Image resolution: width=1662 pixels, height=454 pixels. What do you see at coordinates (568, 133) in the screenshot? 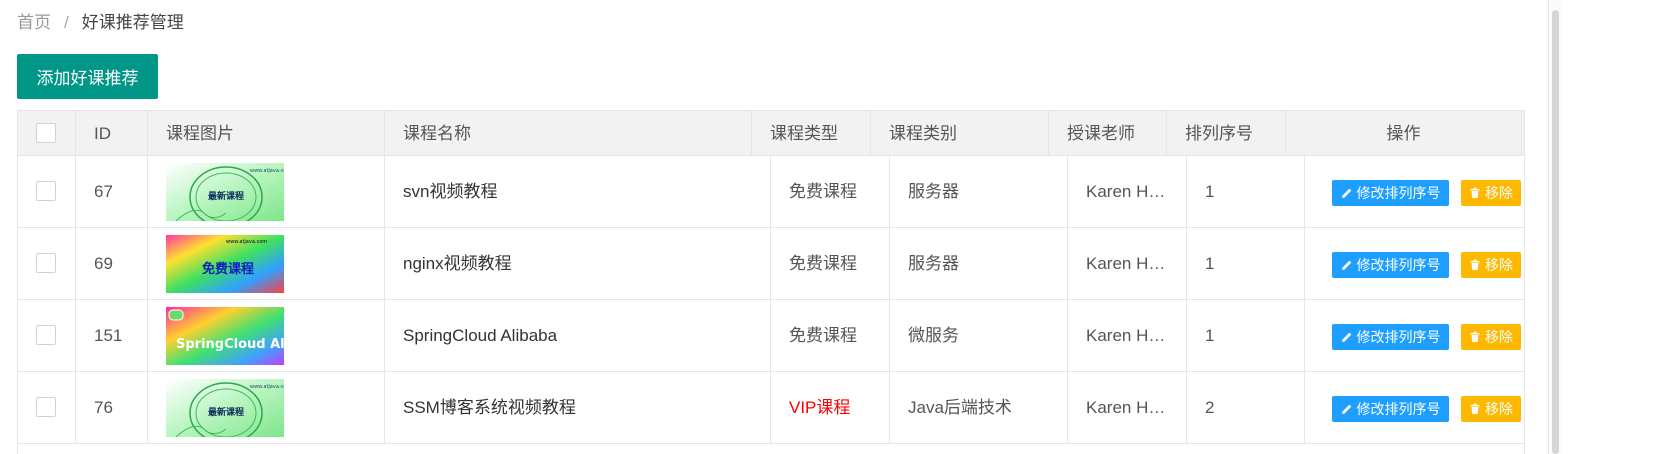
I see `header-name: 课程名称` at bounding box center [568, 133].